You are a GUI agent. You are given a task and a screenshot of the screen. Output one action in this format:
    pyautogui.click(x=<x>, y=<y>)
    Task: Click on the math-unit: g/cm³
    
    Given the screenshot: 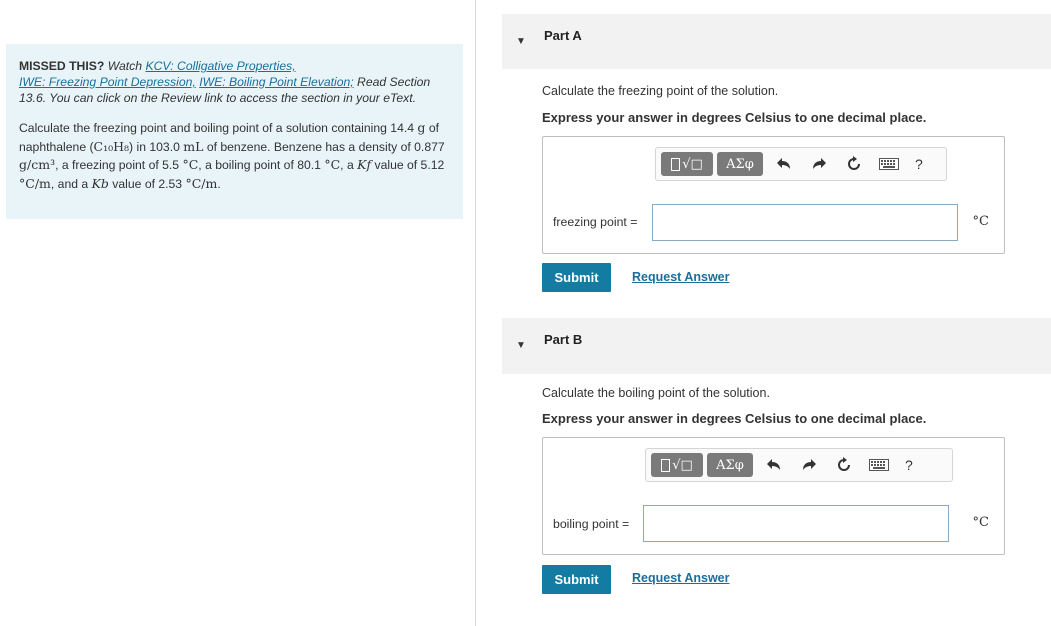 What is the action you would take?
    pyautogui.click(x=37, y=164)
    